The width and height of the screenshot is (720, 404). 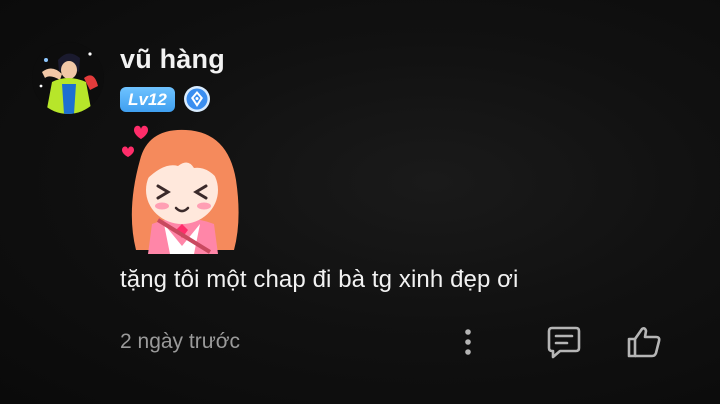 I want to click on vip-diamond-badge-icon, so click(x=197, y=99).